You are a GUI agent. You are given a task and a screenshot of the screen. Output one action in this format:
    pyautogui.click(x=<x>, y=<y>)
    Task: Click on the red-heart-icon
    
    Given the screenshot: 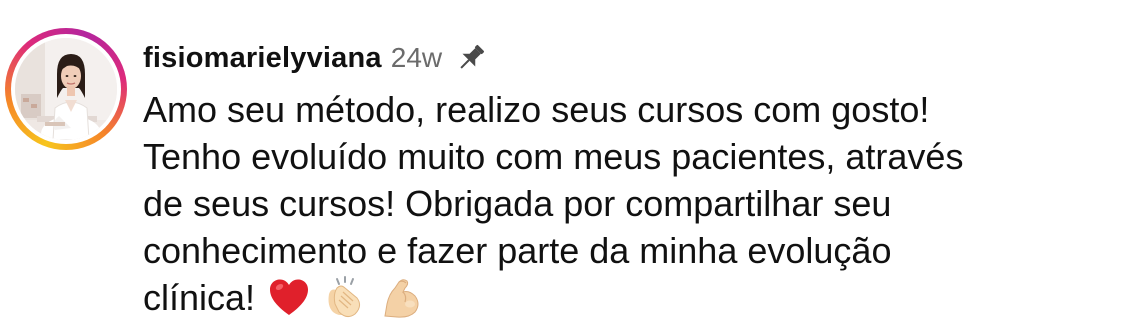 What is the action you would take?
    pyautogui.click(x=289, y=298)
    